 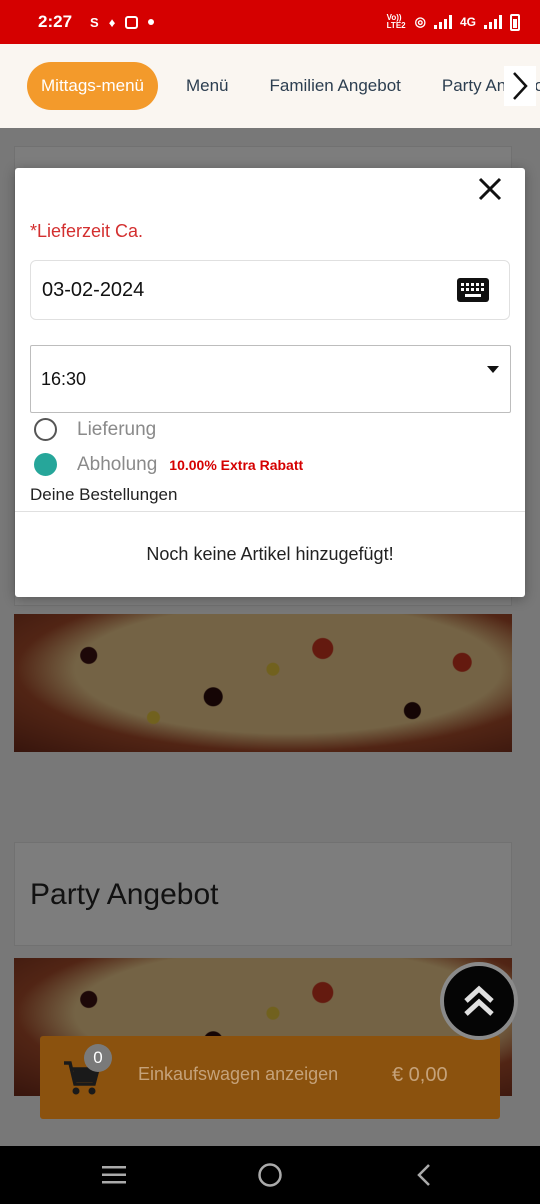 What do you see at coordinates (94, 22) in the screenshot?
I see `notification-icon: S` at bounding box center [94, 22].